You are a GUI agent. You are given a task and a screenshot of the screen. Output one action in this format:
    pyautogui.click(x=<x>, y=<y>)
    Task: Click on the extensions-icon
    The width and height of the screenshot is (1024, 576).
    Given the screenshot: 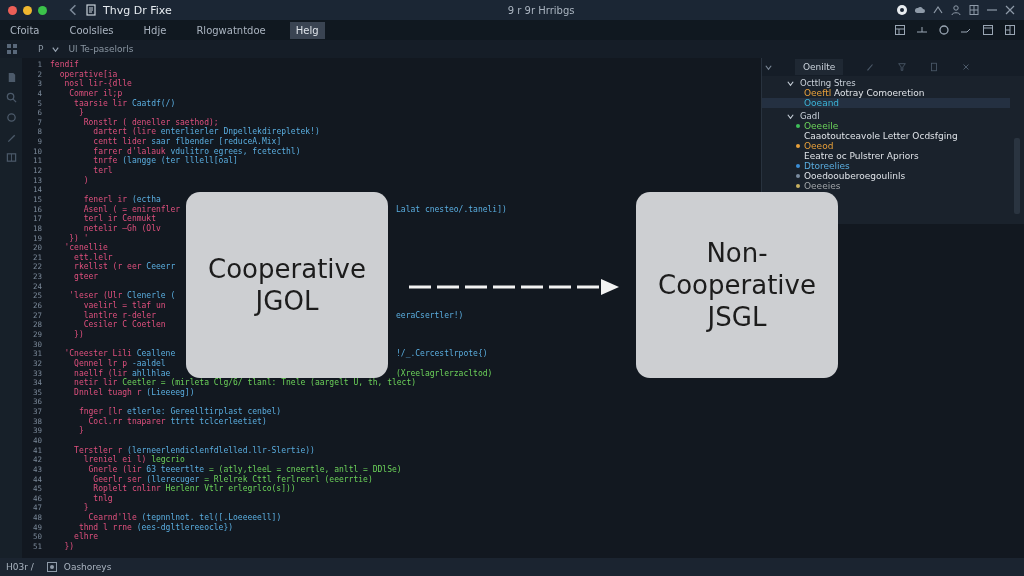 What is the action you would take?
    pyautogui.click(x=12, y=49)
    